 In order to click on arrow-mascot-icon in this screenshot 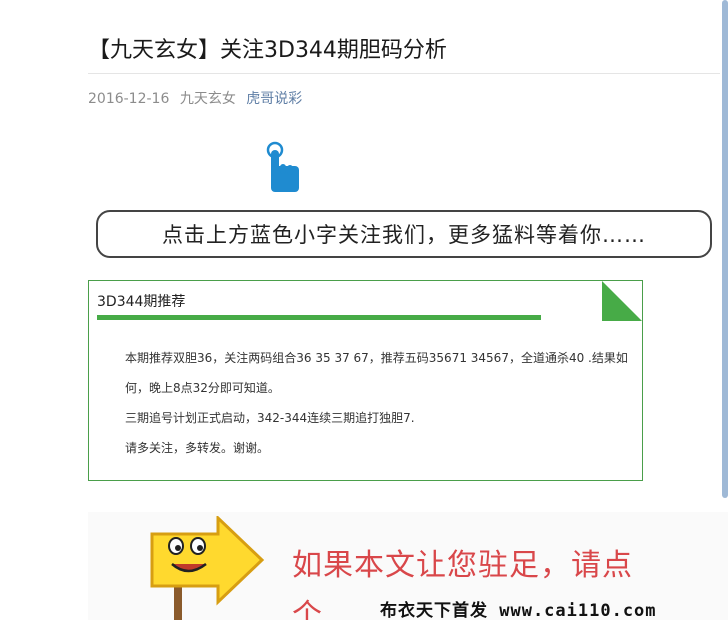, I will do `click(207, 568)`.